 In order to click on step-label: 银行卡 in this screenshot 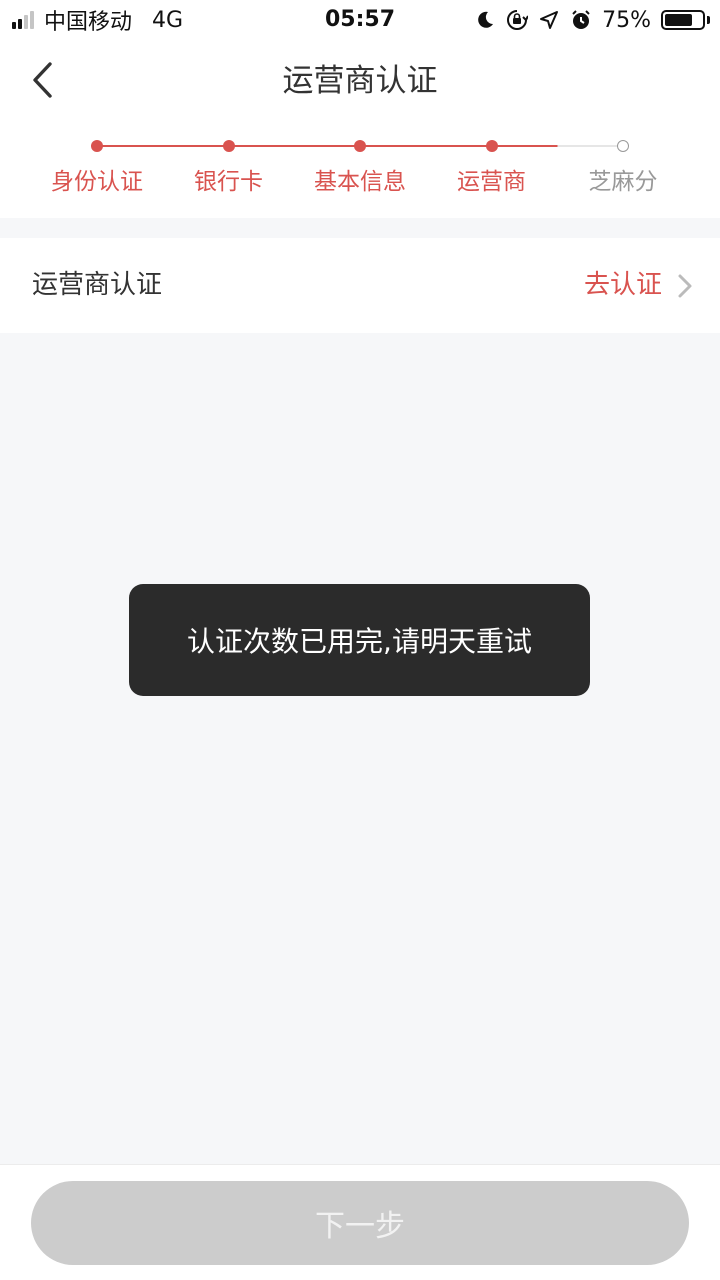, I will do `click(228, 182)`.